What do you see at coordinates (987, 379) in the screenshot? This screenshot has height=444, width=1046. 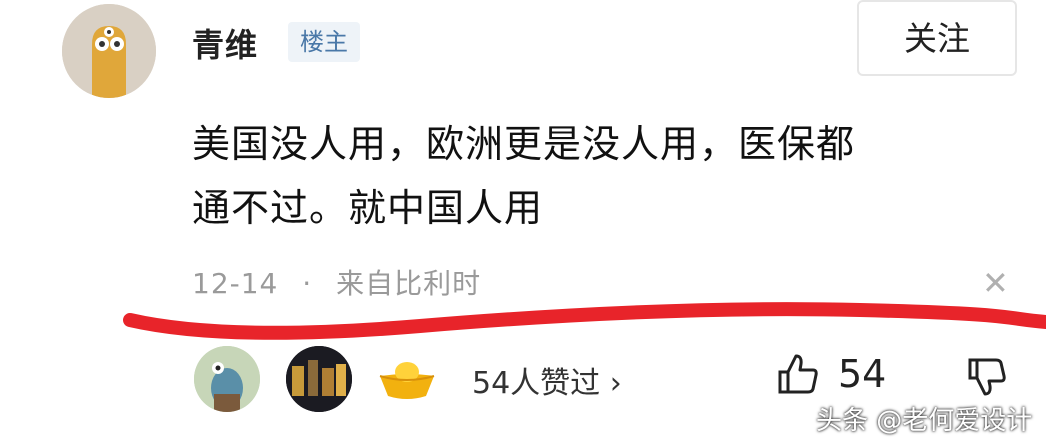 I see `thumb-down-icon` at bounding box center [987, 379].